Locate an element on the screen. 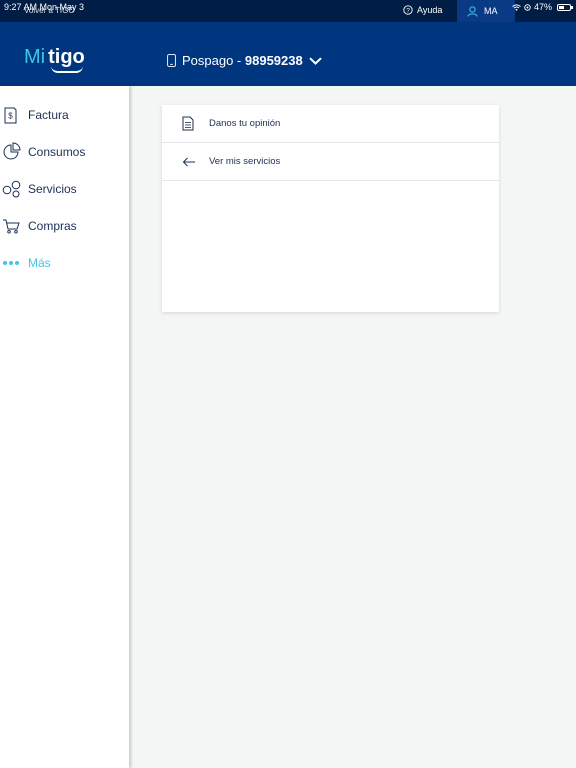 The width and height of the screenshot is (576, 768). sidebar-item-consumos: Consumos is located at coordinates (64, 152).